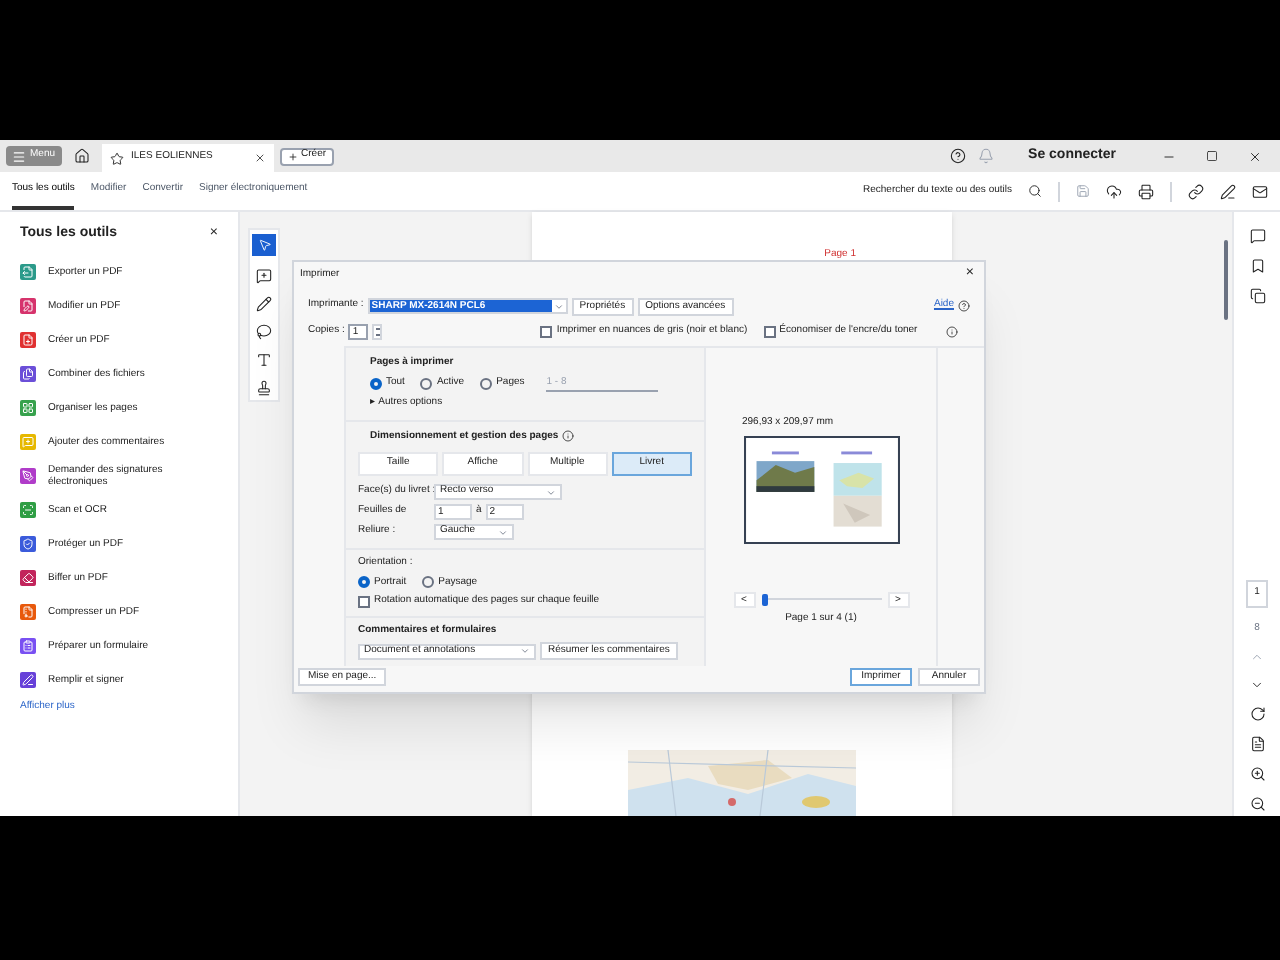 The width and height of the screenshot is (1280, 960). What do you see at coordinates (764, 599) in the screenshot?
I see `slider-thumb` at bounding box center [764, 599].